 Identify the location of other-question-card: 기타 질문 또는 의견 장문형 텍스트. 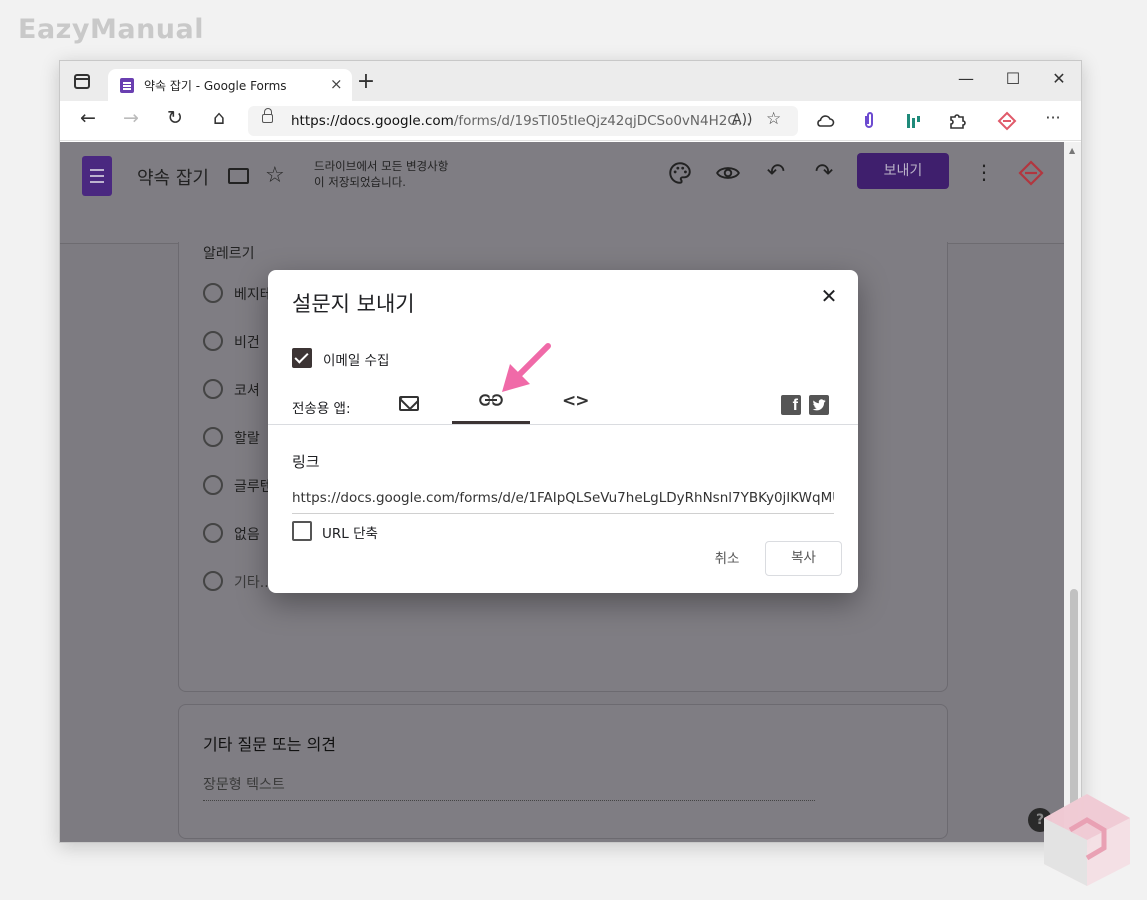
(563, 771).